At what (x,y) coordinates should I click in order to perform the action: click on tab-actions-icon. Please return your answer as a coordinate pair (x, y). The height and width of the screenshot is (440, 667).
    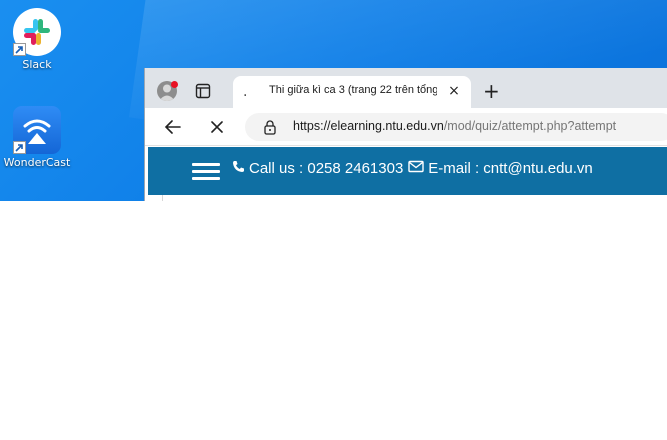
    Looking at the image, I should click on (203, 93).